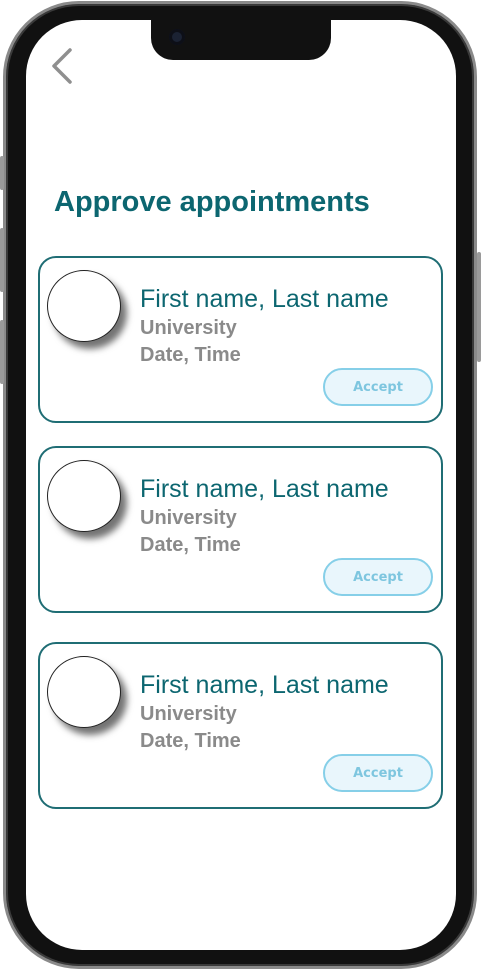 This screenshot has height=972, width=481. I want to click on page-title: Approve appointments, so click(212, 202).